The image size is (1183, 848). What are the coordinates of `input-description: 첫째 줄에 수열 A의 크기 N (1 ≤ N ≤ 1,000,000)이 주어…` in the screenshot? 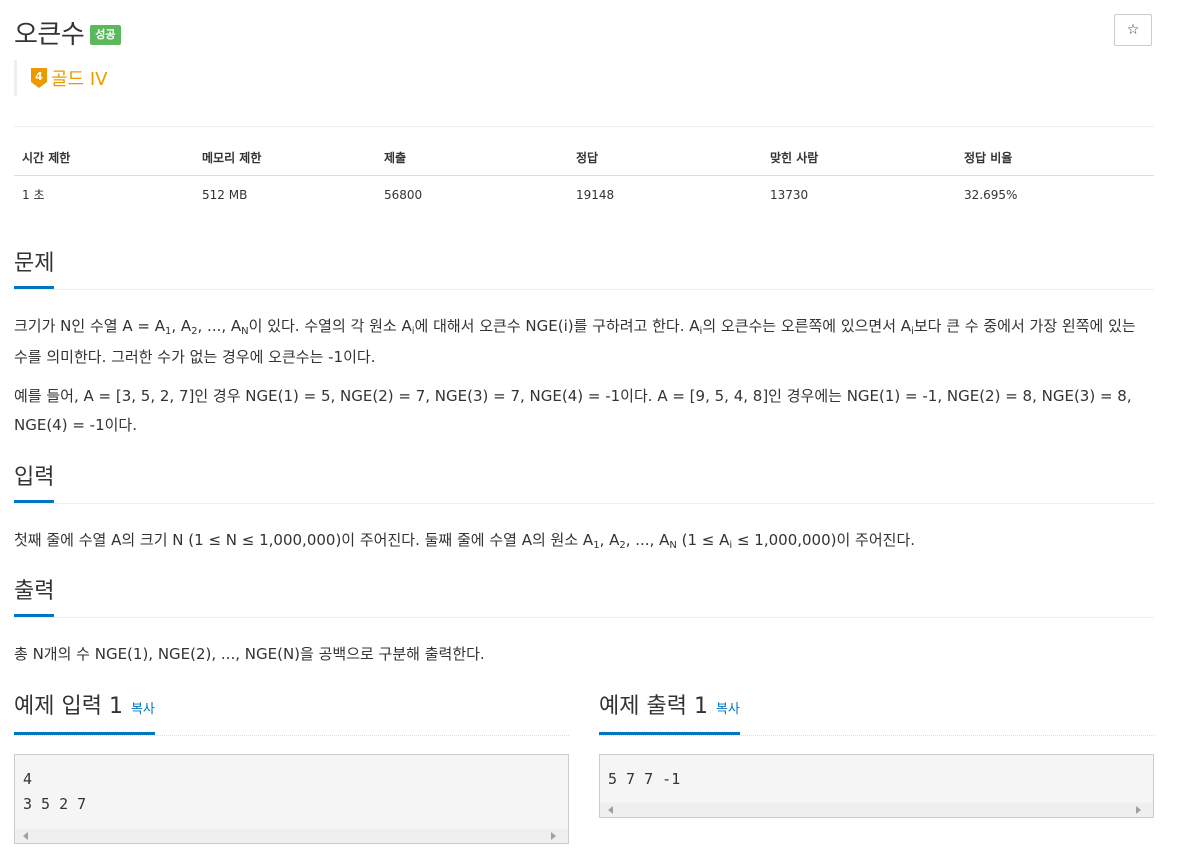 It's located at (465, 541).